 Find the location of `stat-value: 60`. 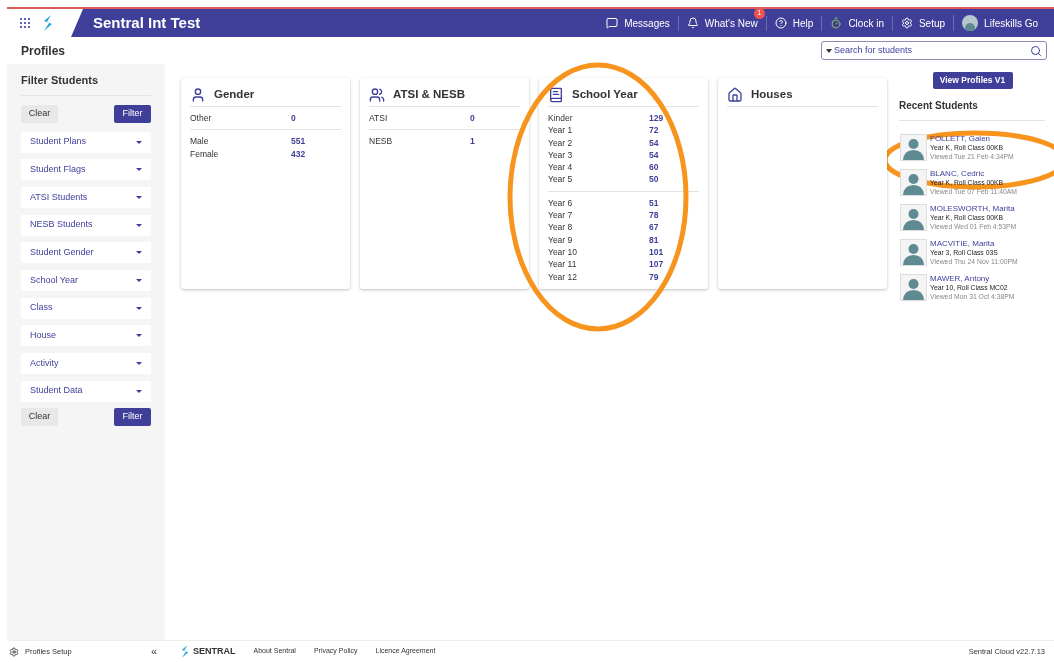

stat-value: 60 is located at coordinates (654, 167).